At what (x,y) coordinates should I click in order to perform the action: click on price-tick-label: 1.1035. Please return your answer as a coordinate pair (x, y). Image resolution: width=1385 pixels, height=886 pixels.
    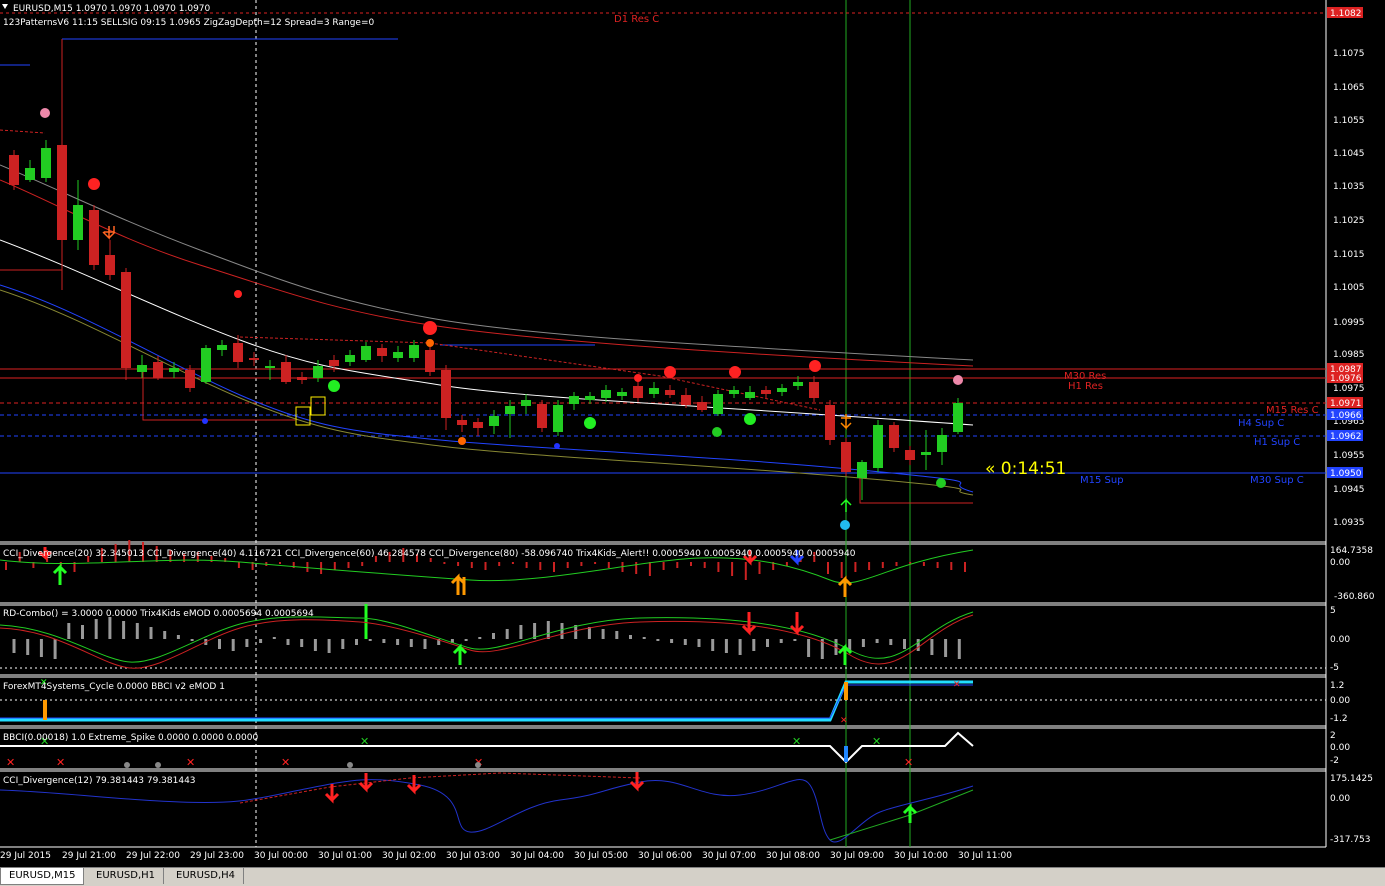
    Looking at the image, I should click on (1349, 187).